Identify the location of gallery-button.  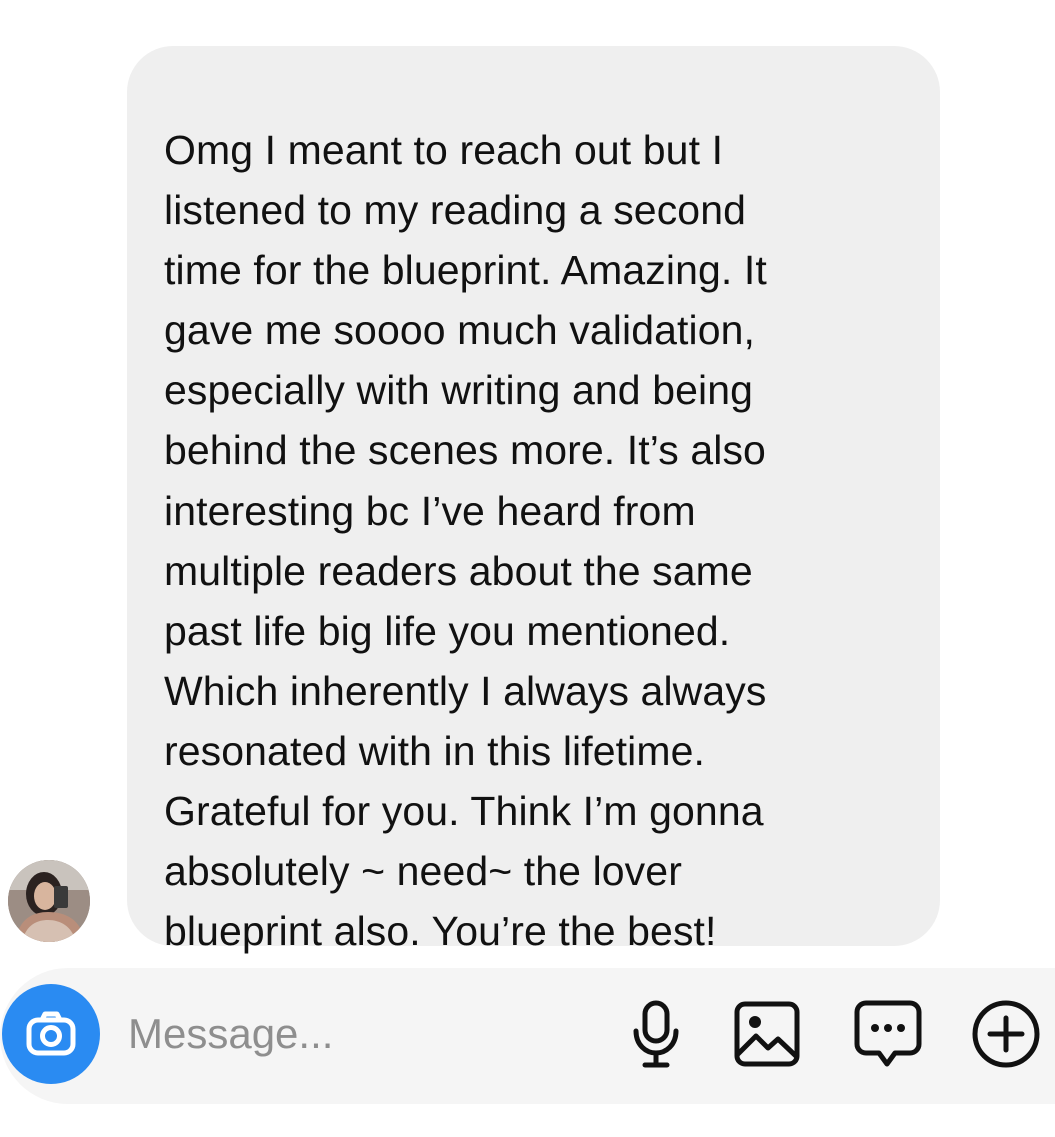
(767, 1034).